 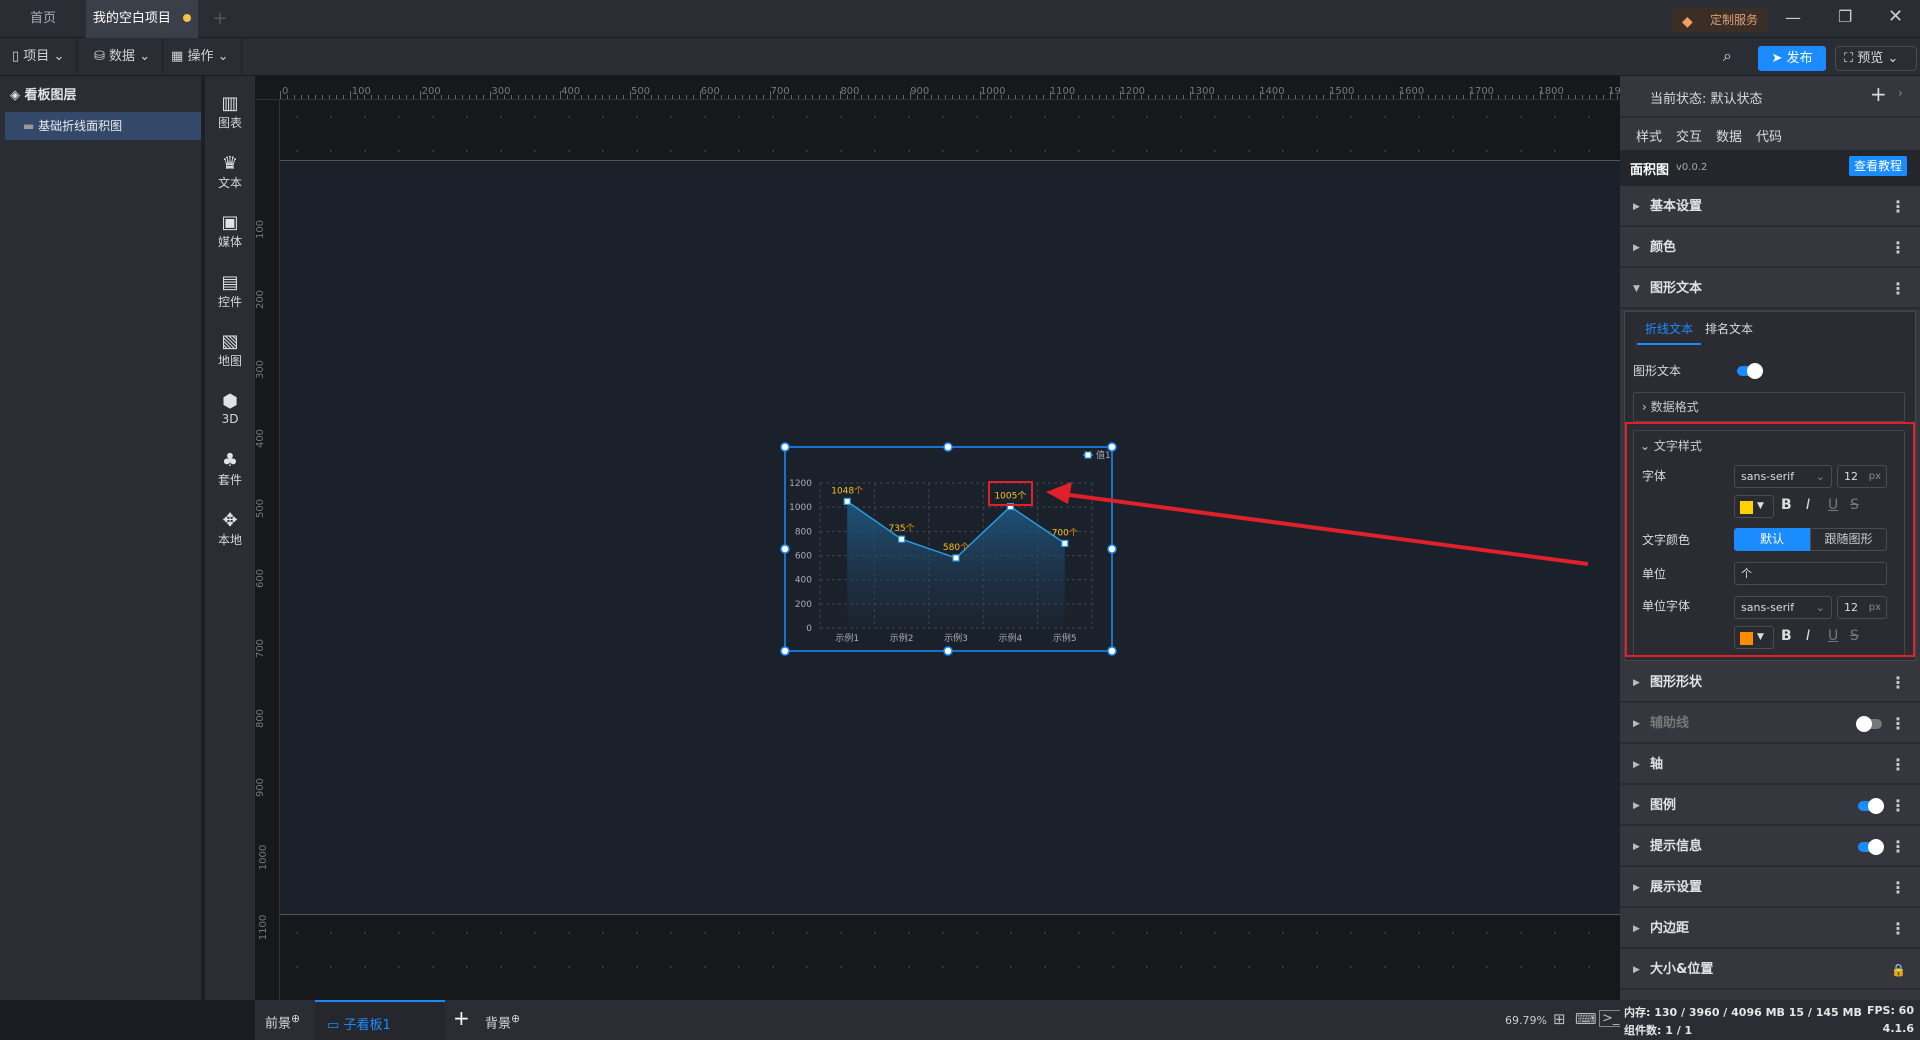 I want to click on section-right-sections_top-2: ▼ 图形文本 ⋮, so click(x=1770, y=289).